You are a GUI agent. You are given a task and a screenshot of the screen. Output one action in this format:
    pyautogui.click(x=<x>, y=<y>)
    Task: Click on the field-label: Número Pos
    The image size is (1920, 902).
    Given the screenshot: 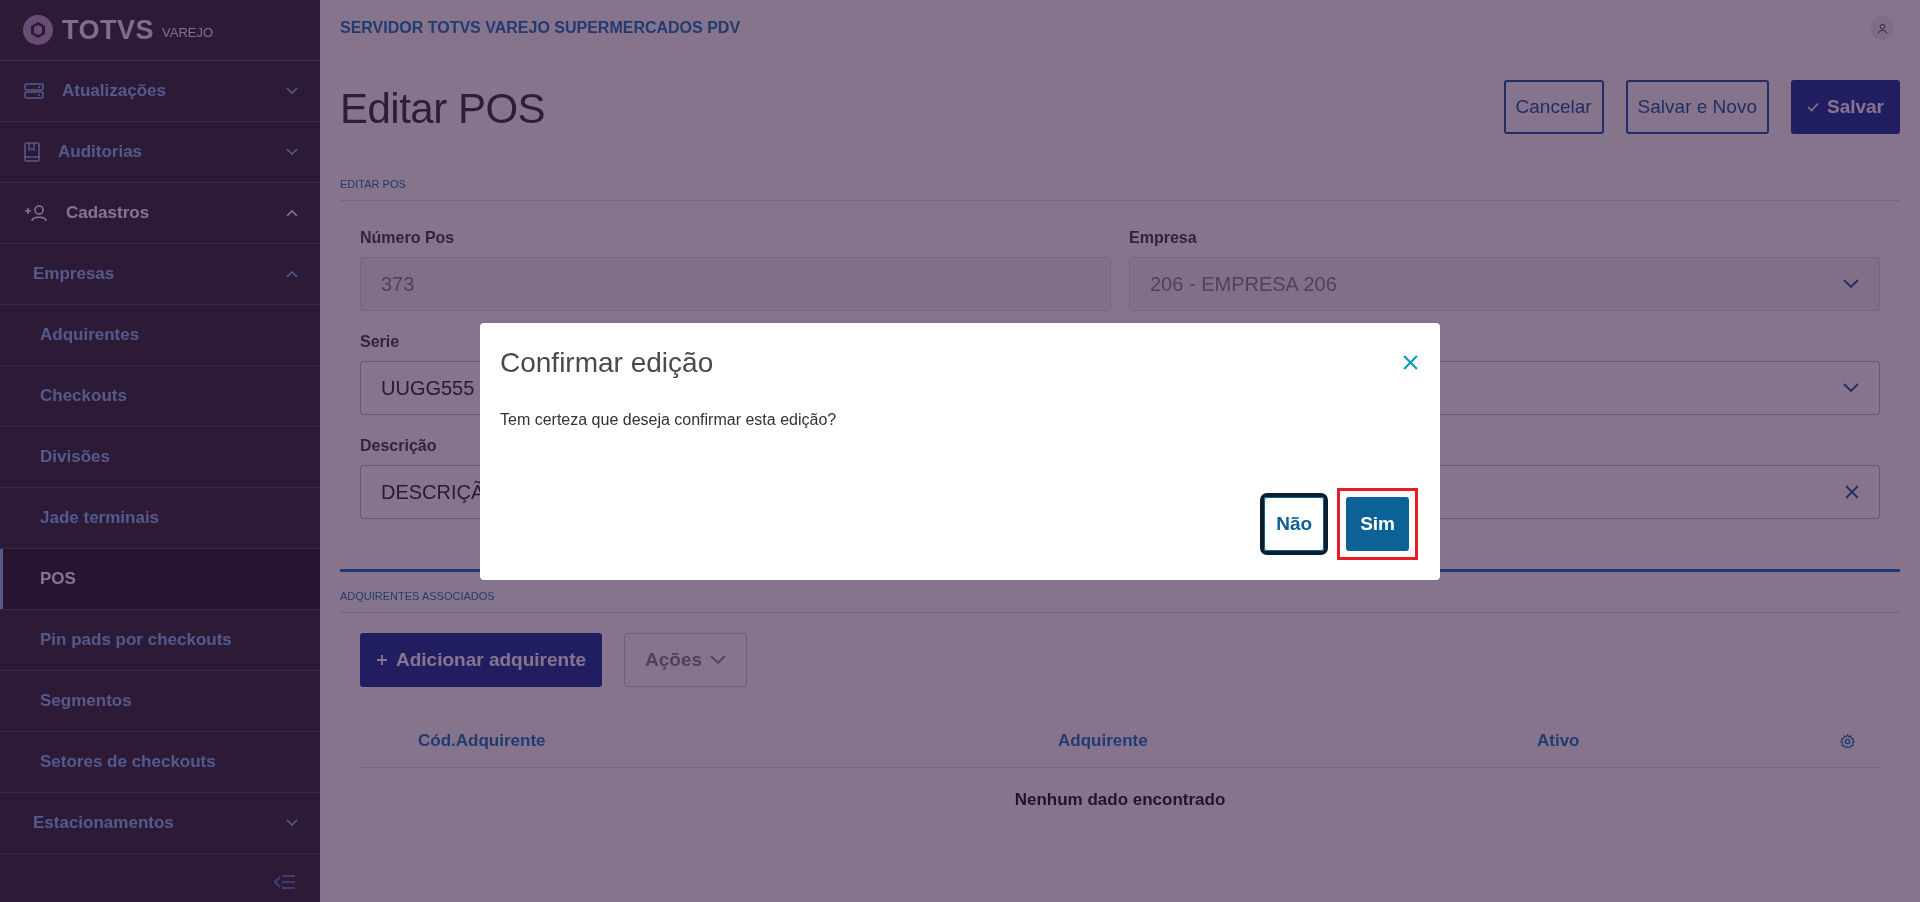 What is the action you would take?
    pyautogui.click(x=408, y=238)
    